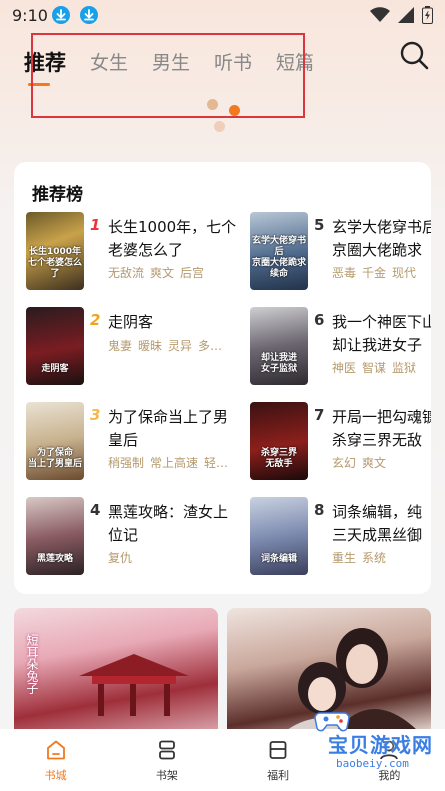  Describe the element at coordinates (279, 441) in the screenshot. I see `book-cover: 杀穿三界 无敌手` at that location.